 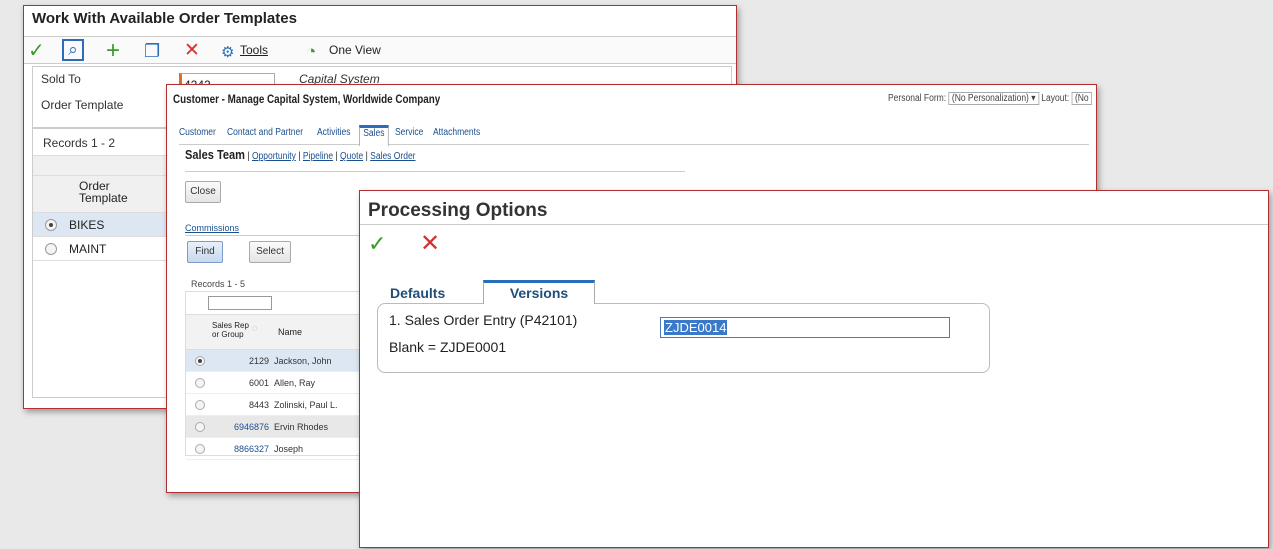 What do you see at coordinates (212, 228) in the screenshot?
I see `commissions-link: Commissions` at bounding box center [212, 228].